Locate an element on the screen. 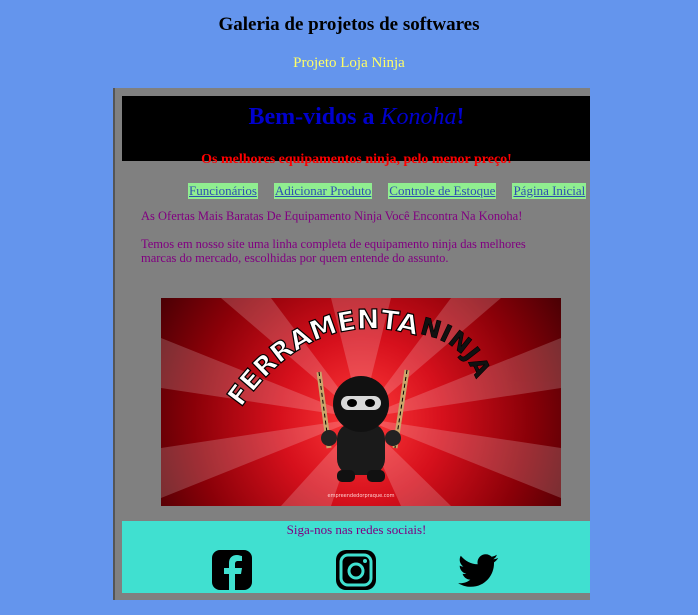  nav-adicionar-produto: Adicionar Produto is located at coordinates (323, 191).